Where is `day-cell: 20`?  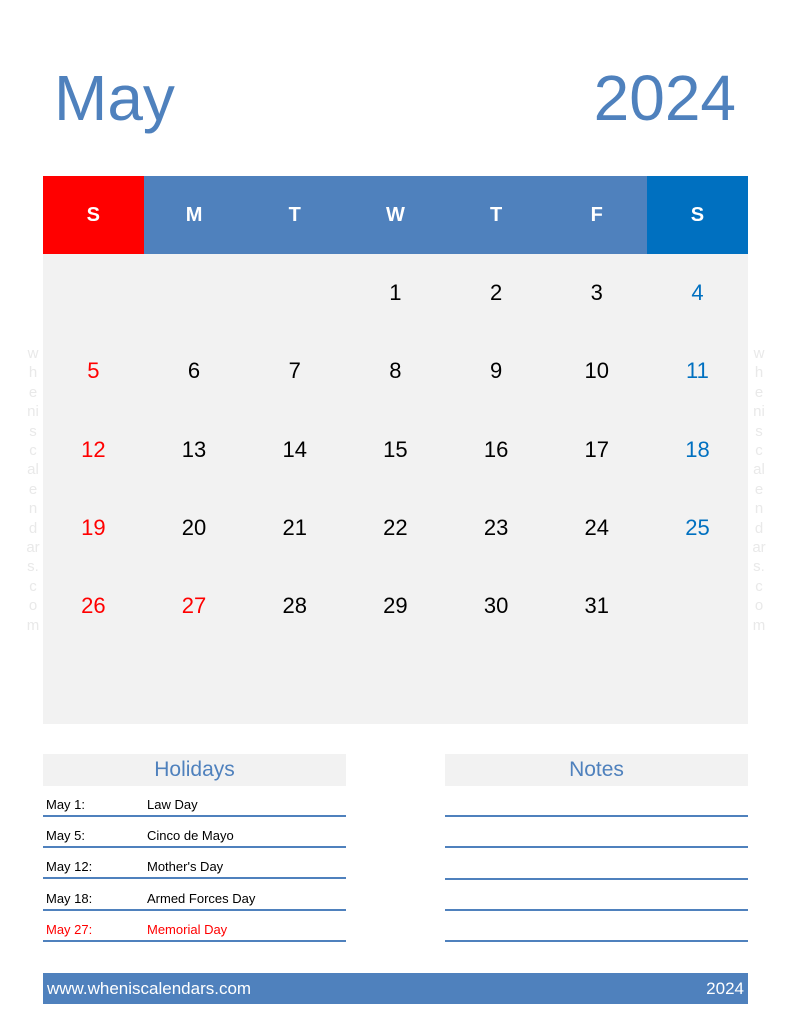
day-cell: 20 is located at coordinates (194, 528).